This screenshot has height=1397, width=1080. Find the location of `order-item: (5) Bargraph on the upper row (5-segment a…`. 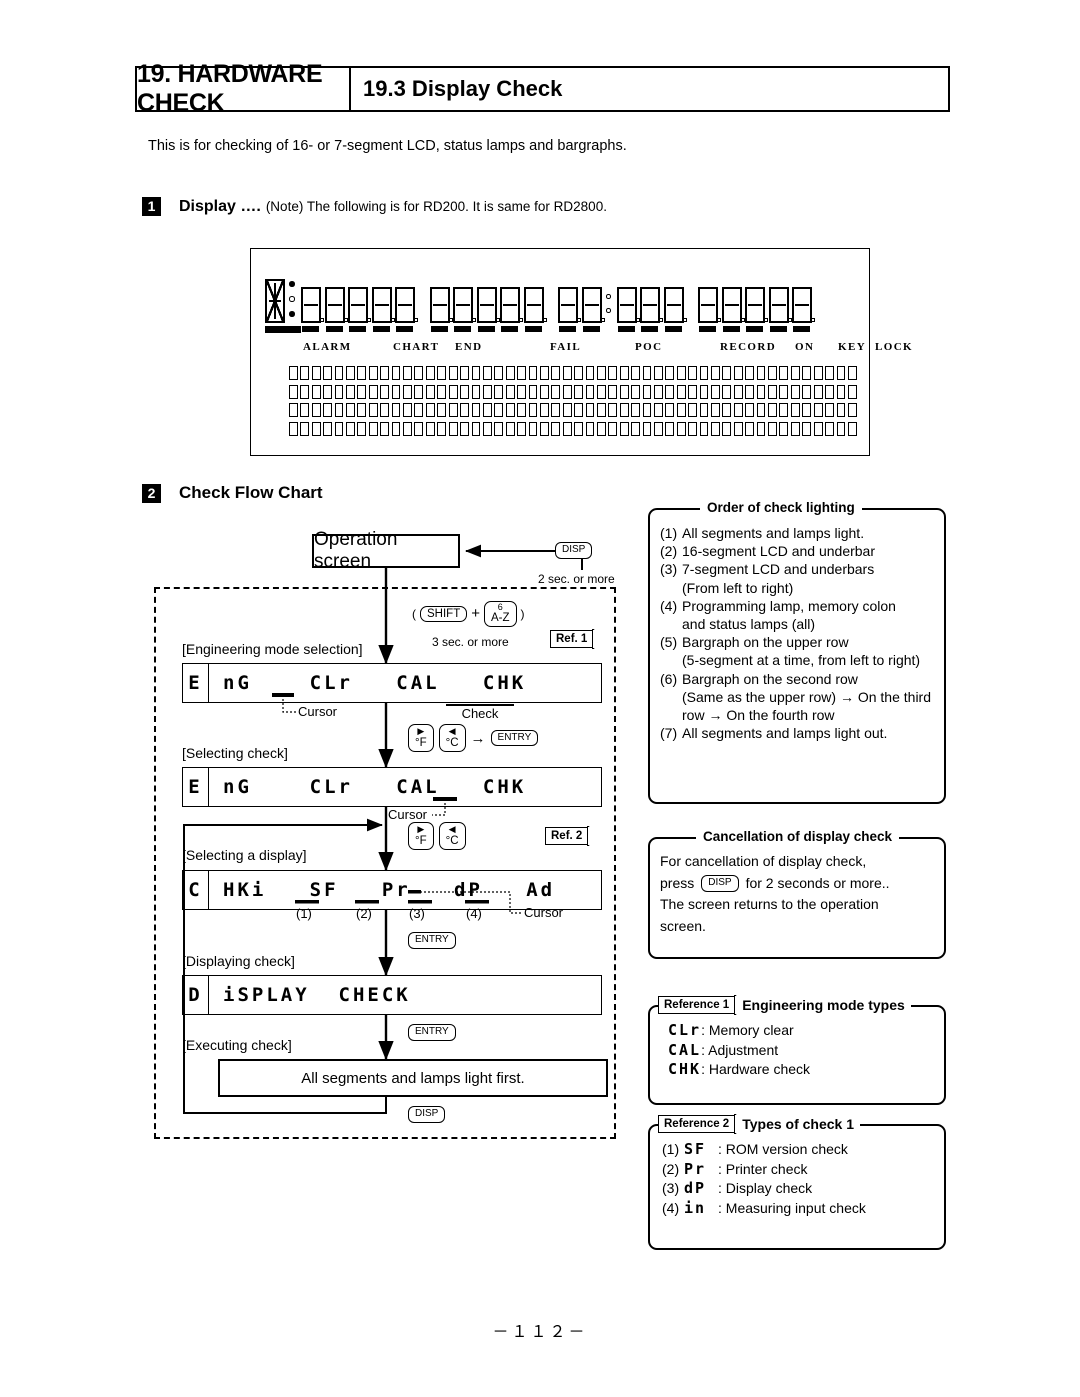

order-item: (5) Bargraph on the upper row (5-segment a… is located at coordinates (797, 651).